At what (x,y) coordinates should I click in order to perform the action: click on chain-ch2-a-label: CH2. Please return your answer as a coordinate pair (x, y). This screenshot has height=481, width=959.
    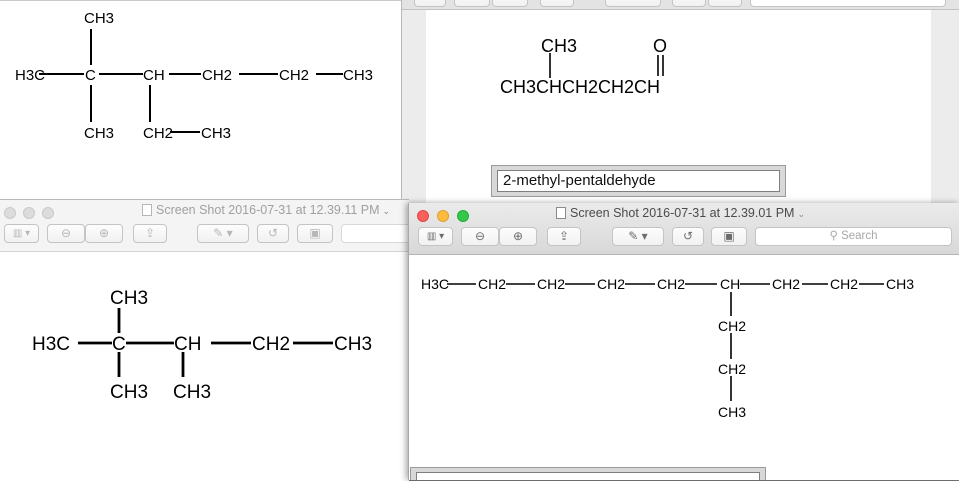
    Looking at the image, I should click on (217, 75).